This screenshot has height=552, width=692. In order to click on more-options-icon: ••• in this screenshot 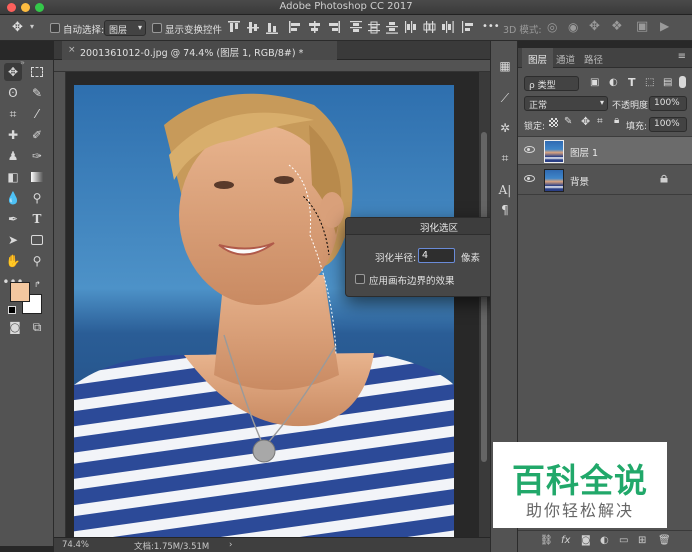, I will do `click(491, 26)`.